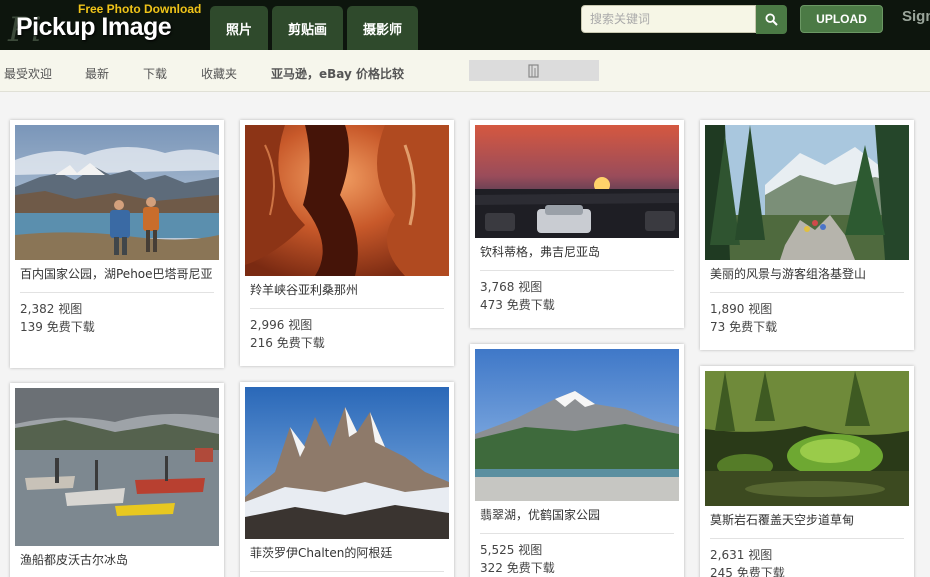 The image size is (930, 577). I want to click on nav-bar: 最受欢迎 最新 下载 收藏夹 亚马逊，eBay 价格比较, so click(465, 71).